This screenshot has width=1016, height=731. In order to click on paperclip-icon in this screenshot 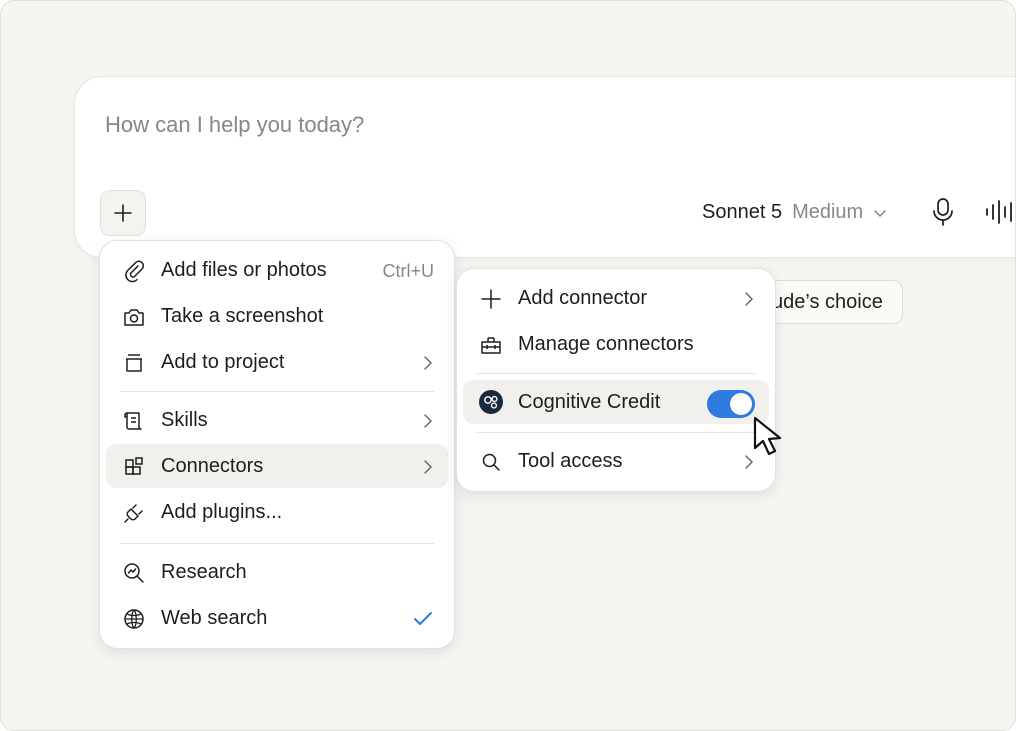, I will do `click(135, 271)`.